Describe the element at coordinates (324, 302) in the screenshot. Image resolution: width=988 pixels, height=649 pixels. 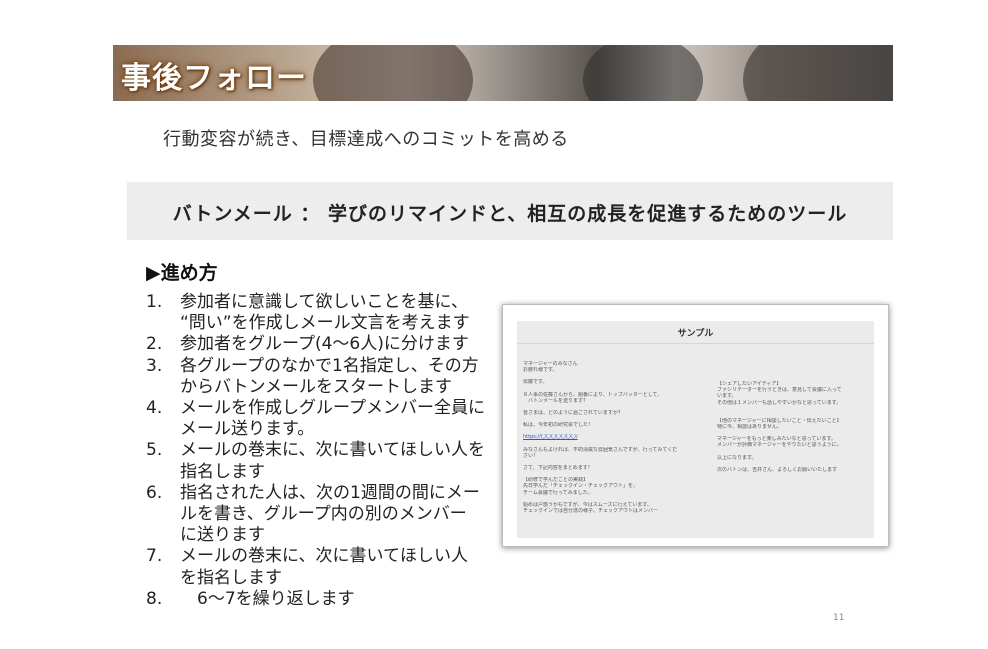
I see `list-item-line: 参加者に意識して欲しいことを基に、` at that location.